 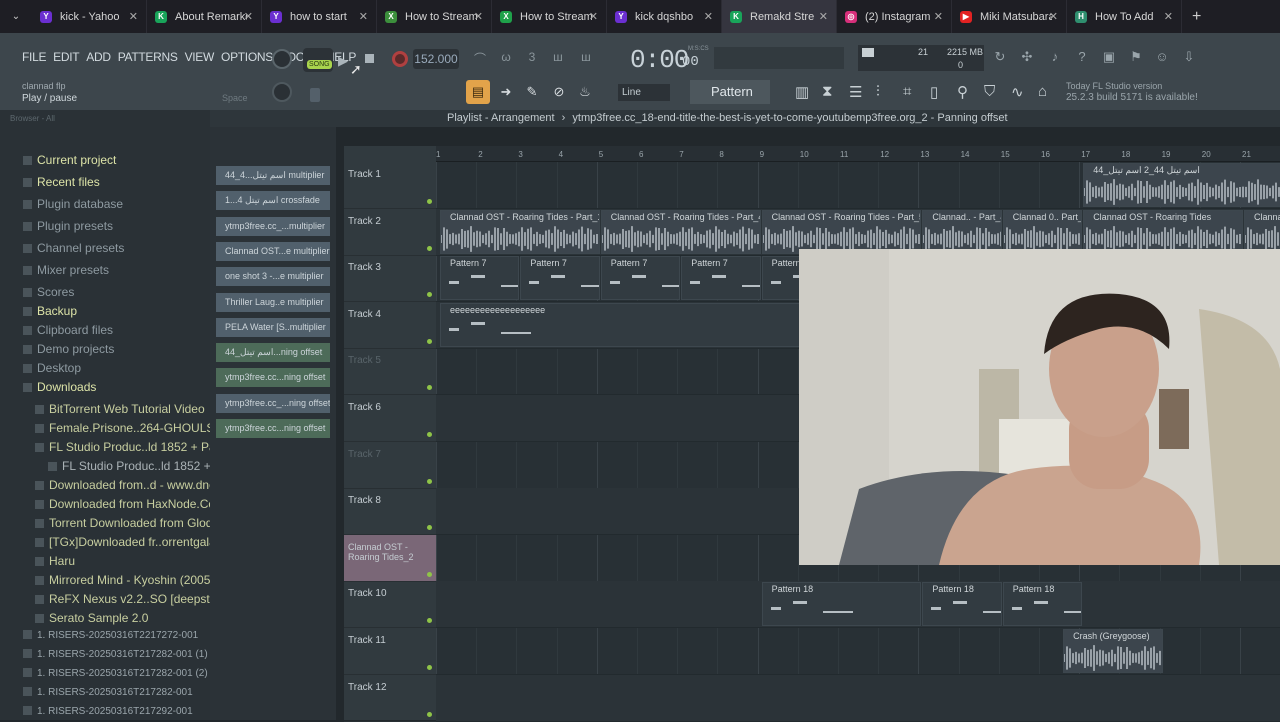 I want to click on playlist-icon: ▤, so click(x=478, y=92).